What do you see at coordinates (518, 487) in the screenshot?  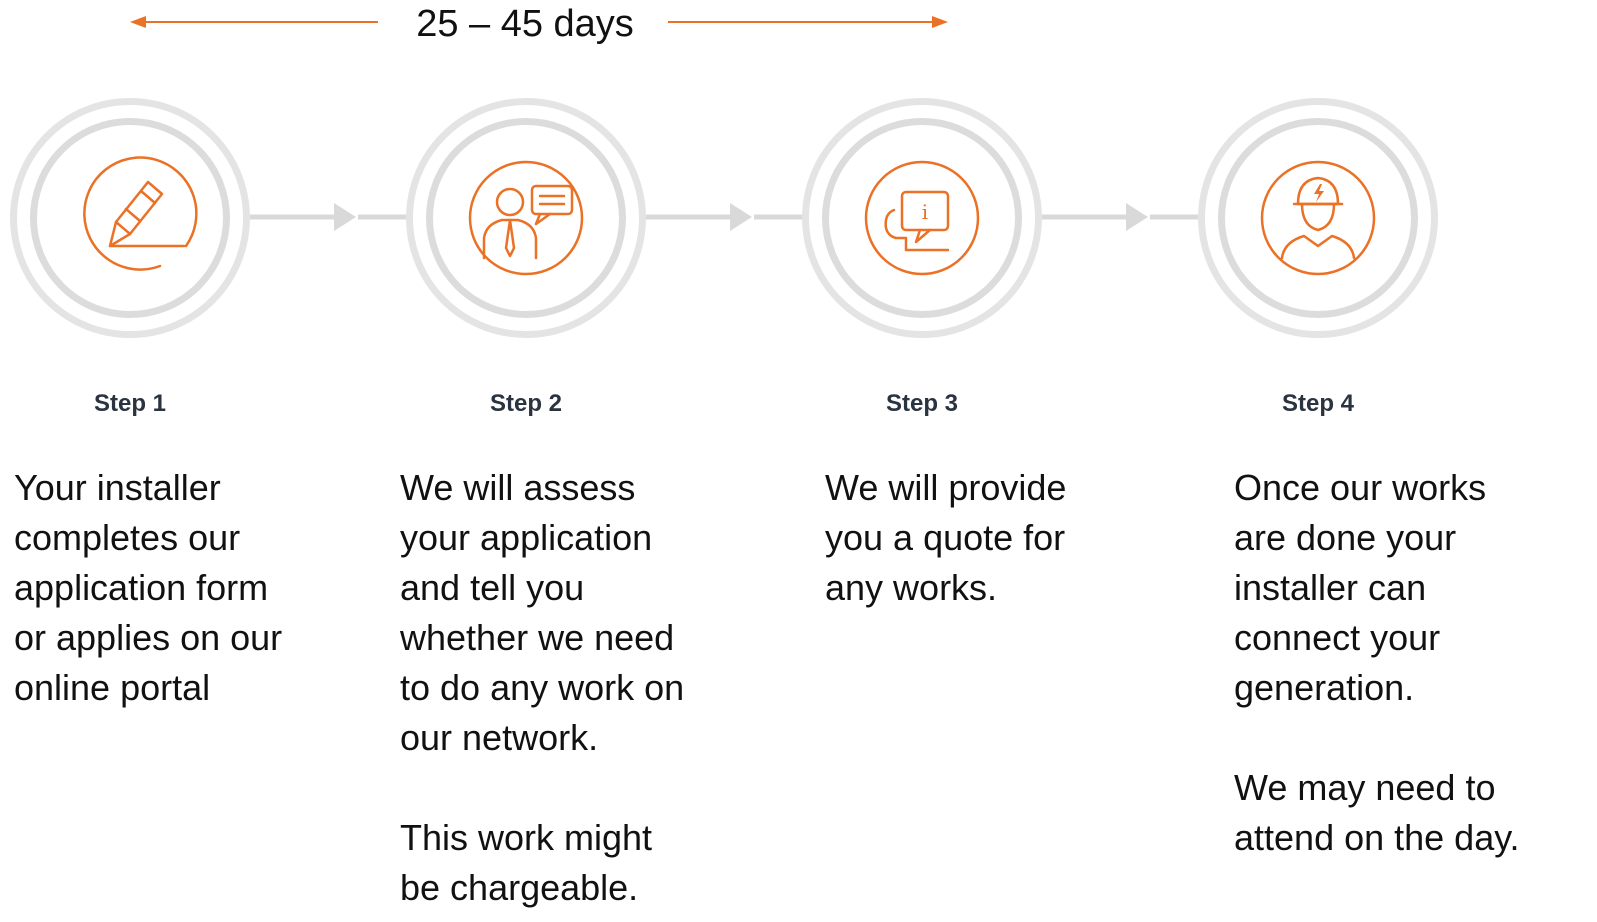 I see `step-2-line: We will assess` at bounding box center [518, 487].